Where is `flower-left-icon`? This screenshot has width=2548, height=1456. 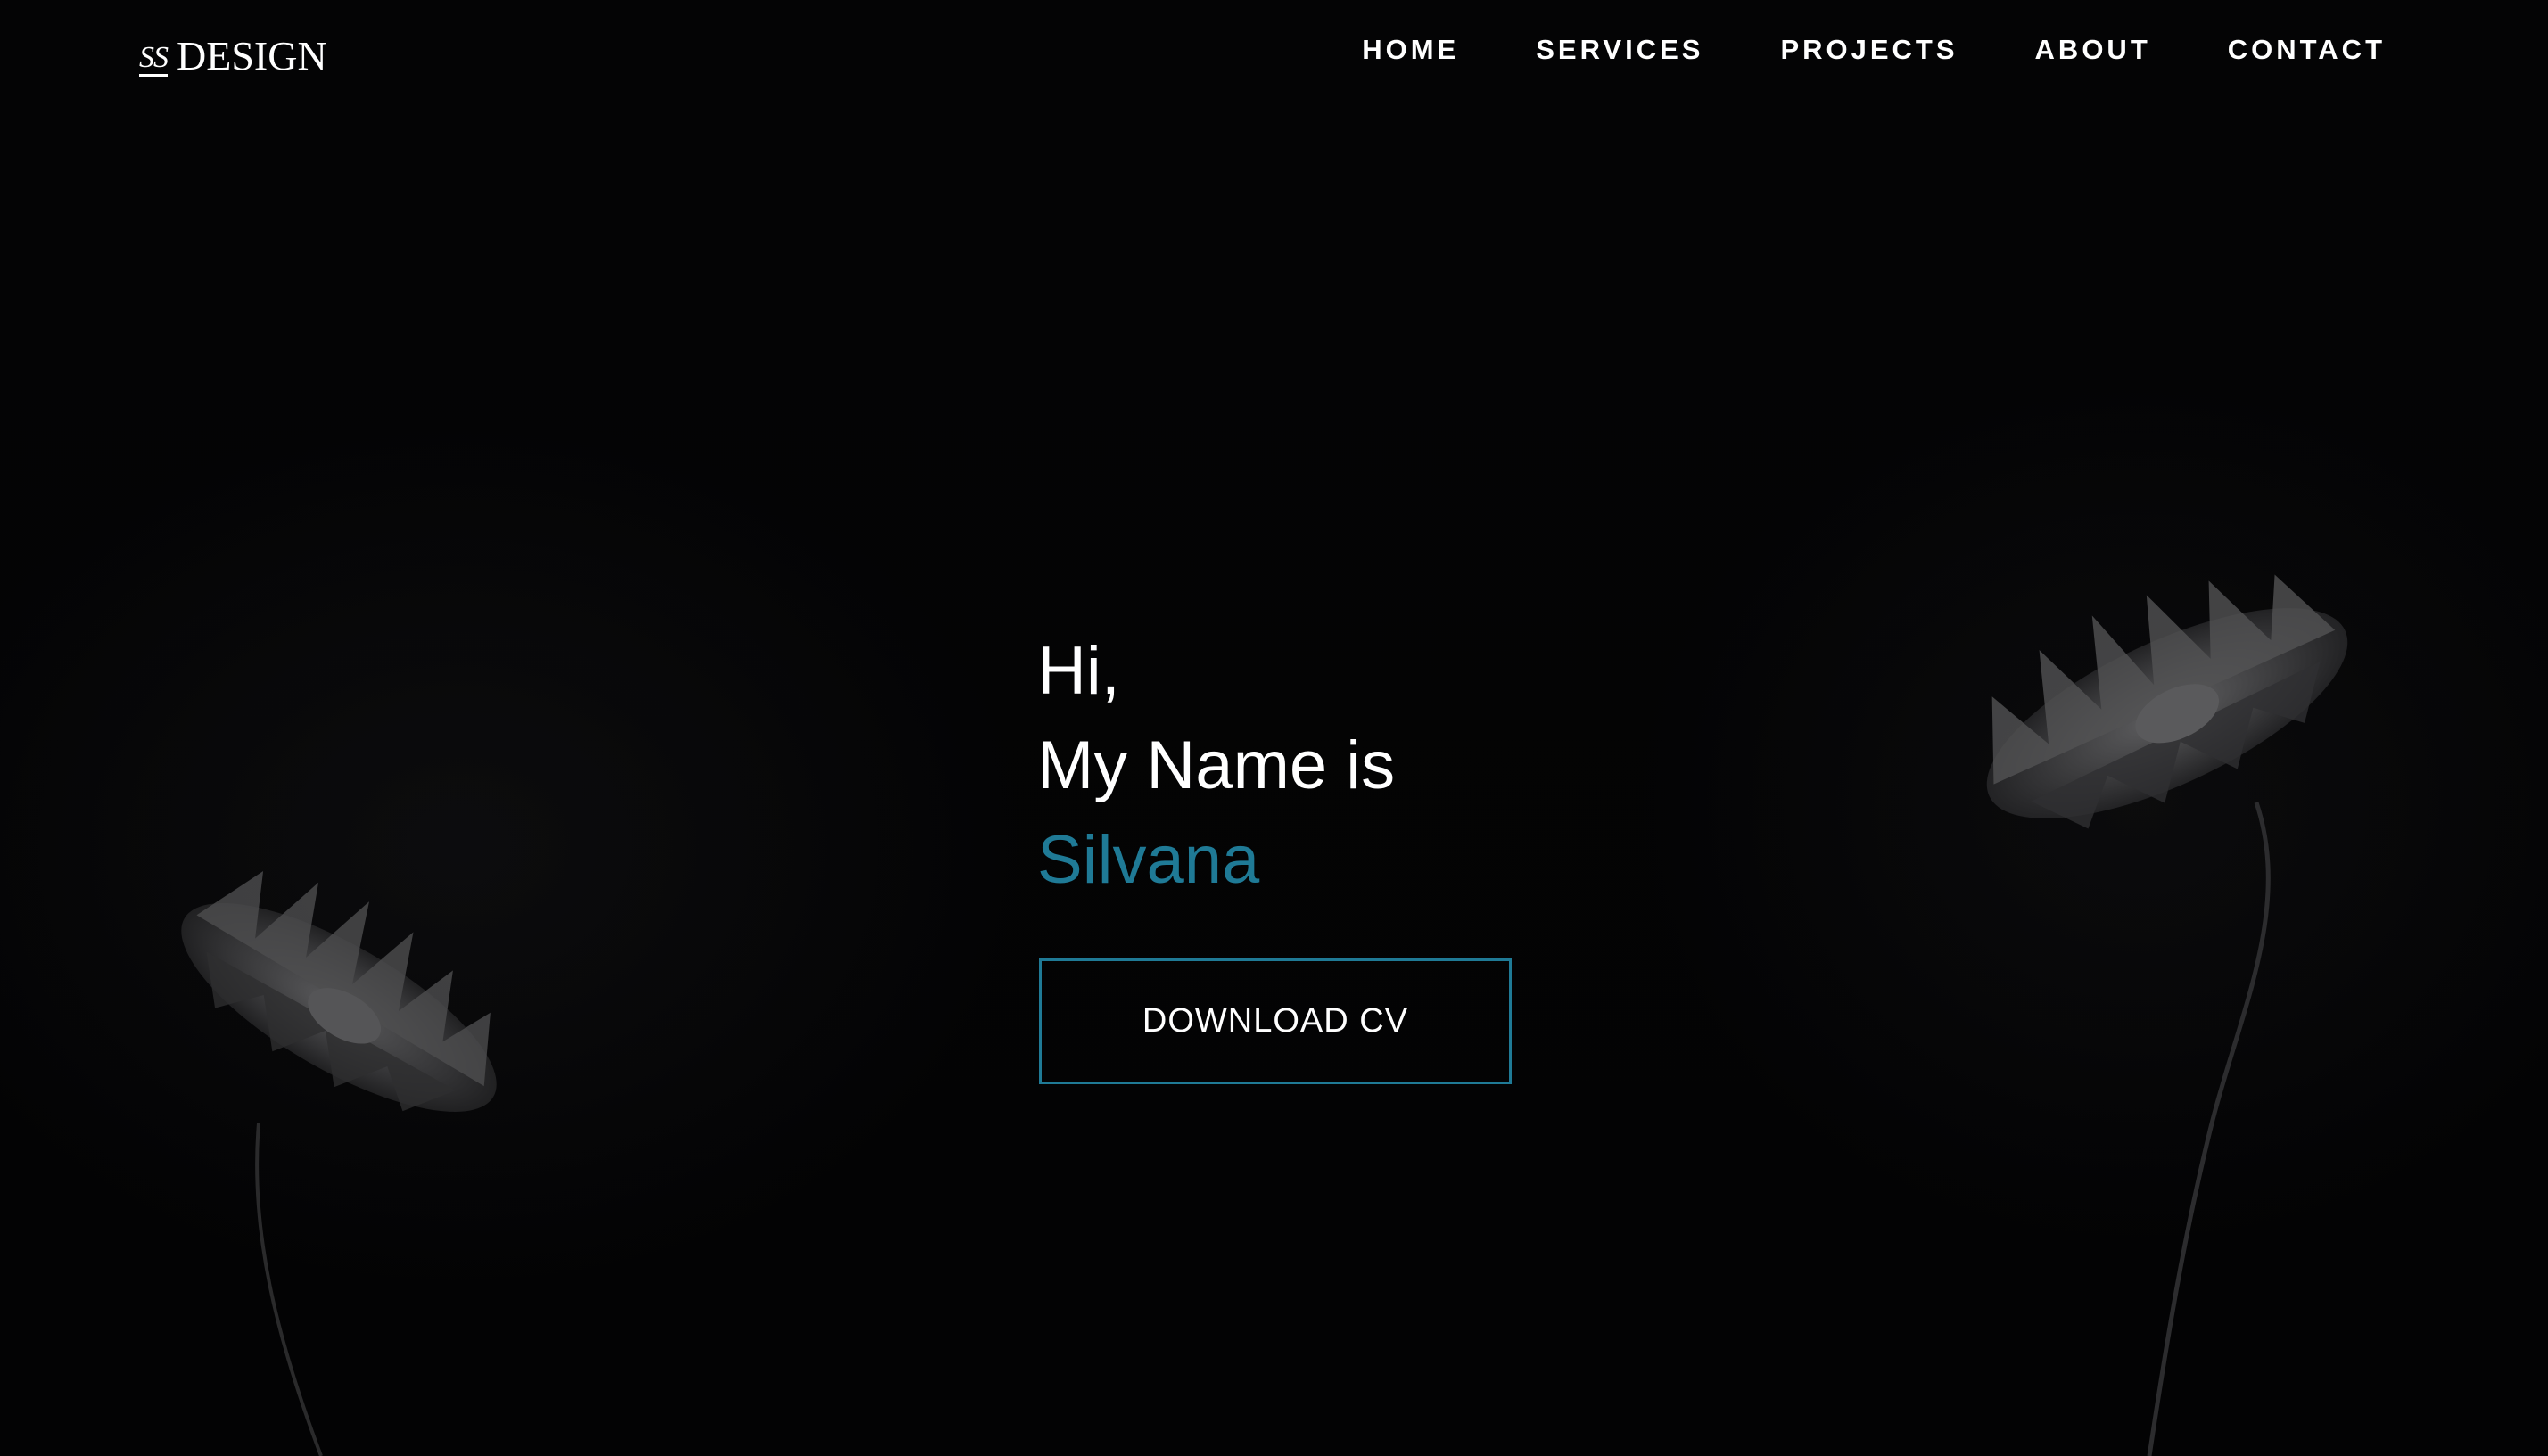
flower-left-icon is located at coordinates (339, 1163).